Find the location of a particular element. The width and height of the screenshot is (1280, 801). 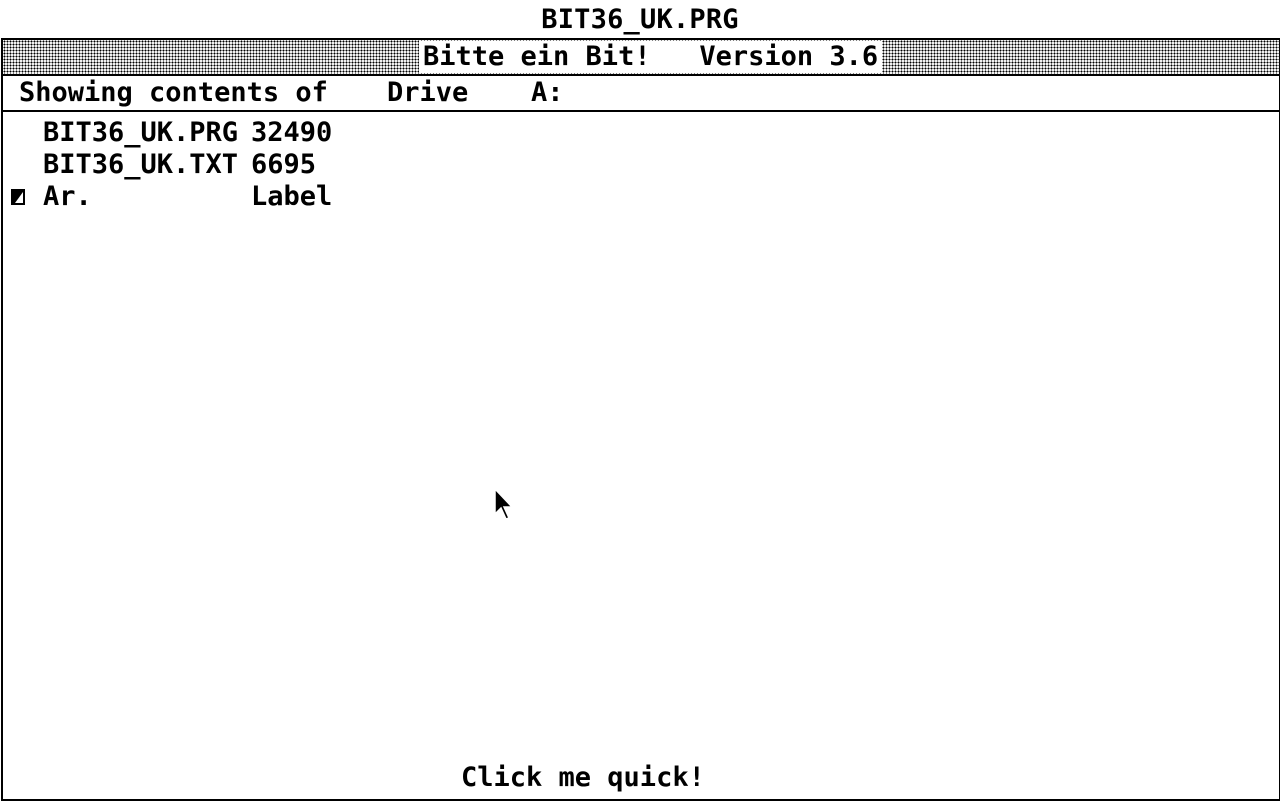

drive-label: Drive is located at coordinates (428, 92).